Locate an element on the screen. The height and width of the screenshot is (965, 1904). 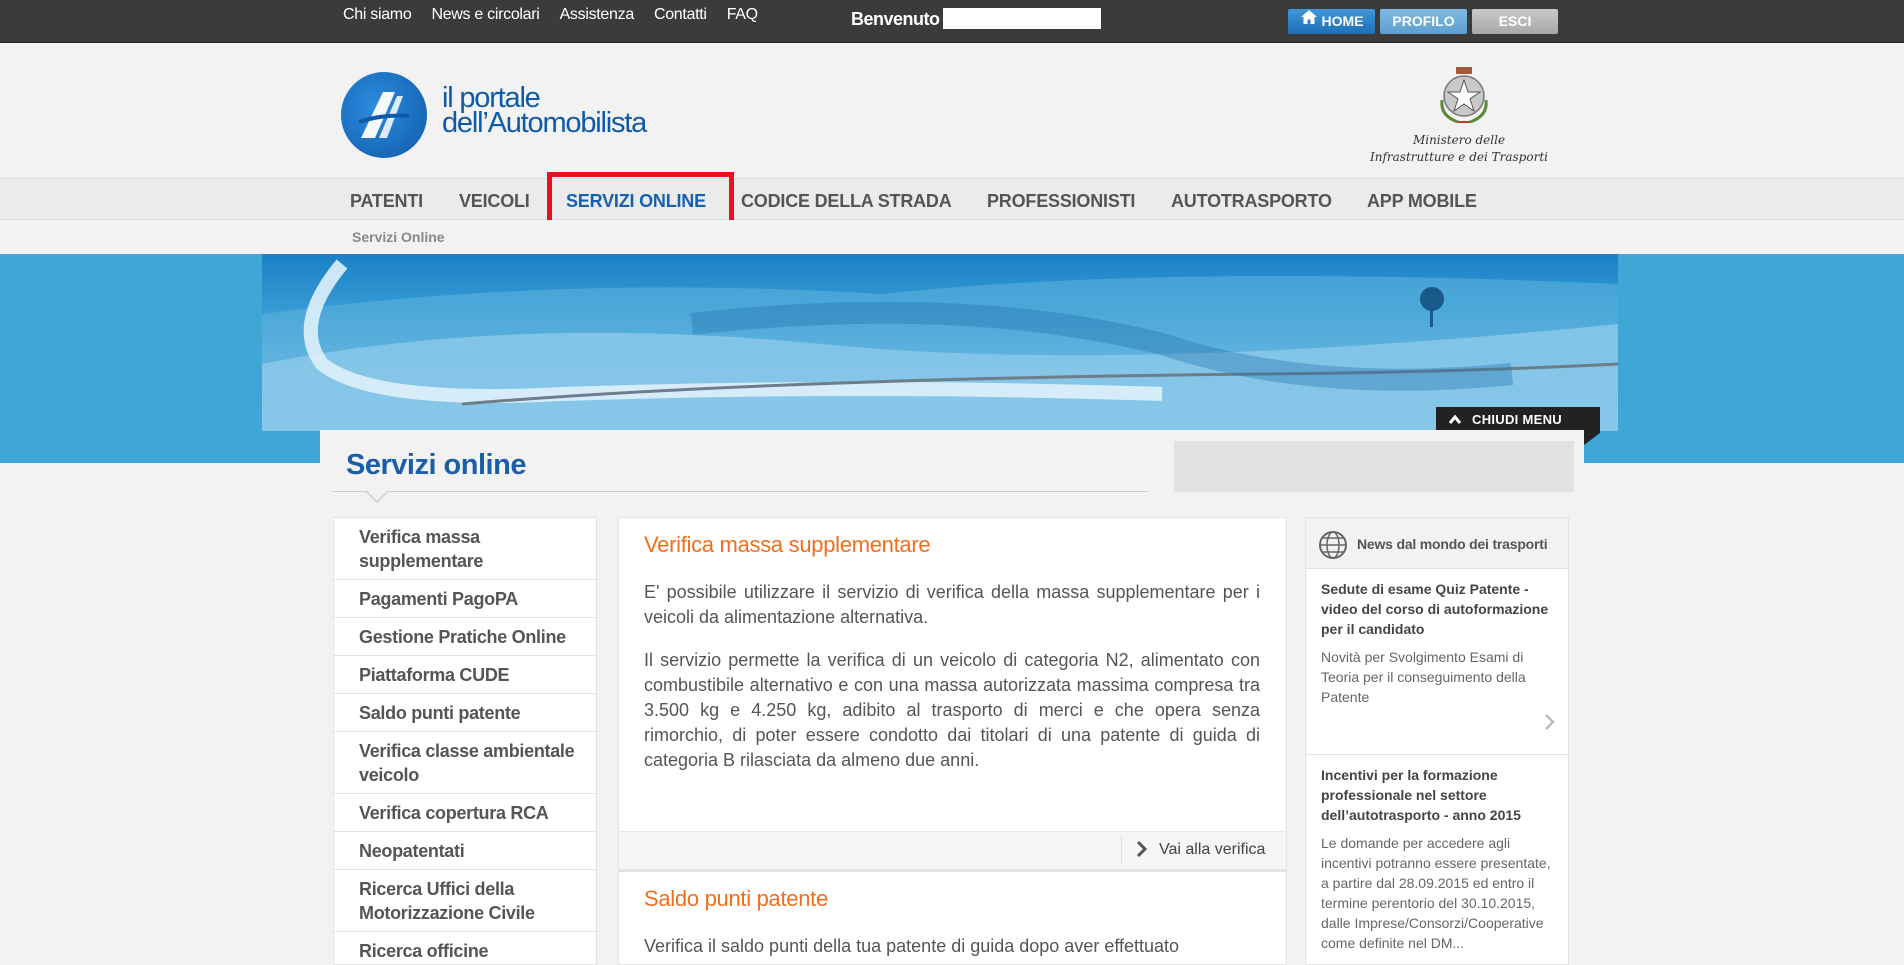
nav-patenti: PATENTI is located at coordinates (386, 201).